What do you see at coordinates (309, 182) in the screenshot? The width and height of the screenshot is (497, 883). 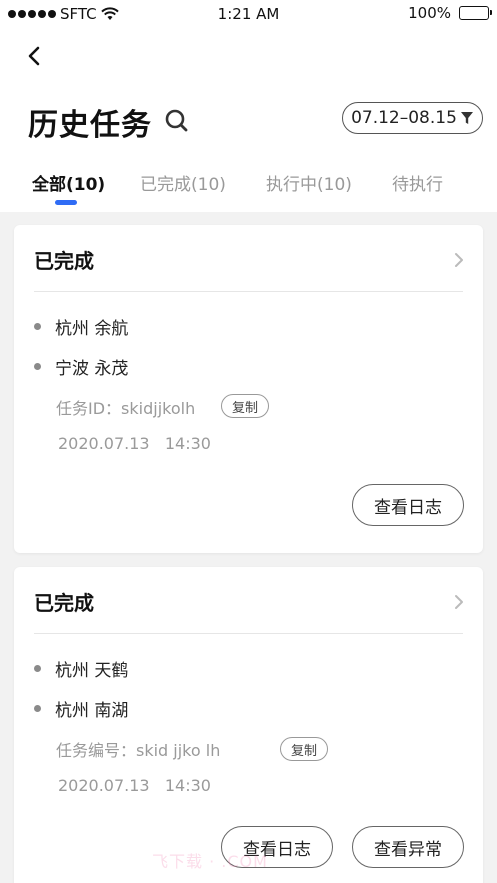 I see `tab-in-progress: 执行中(10)` at bounding box center [309, 182].